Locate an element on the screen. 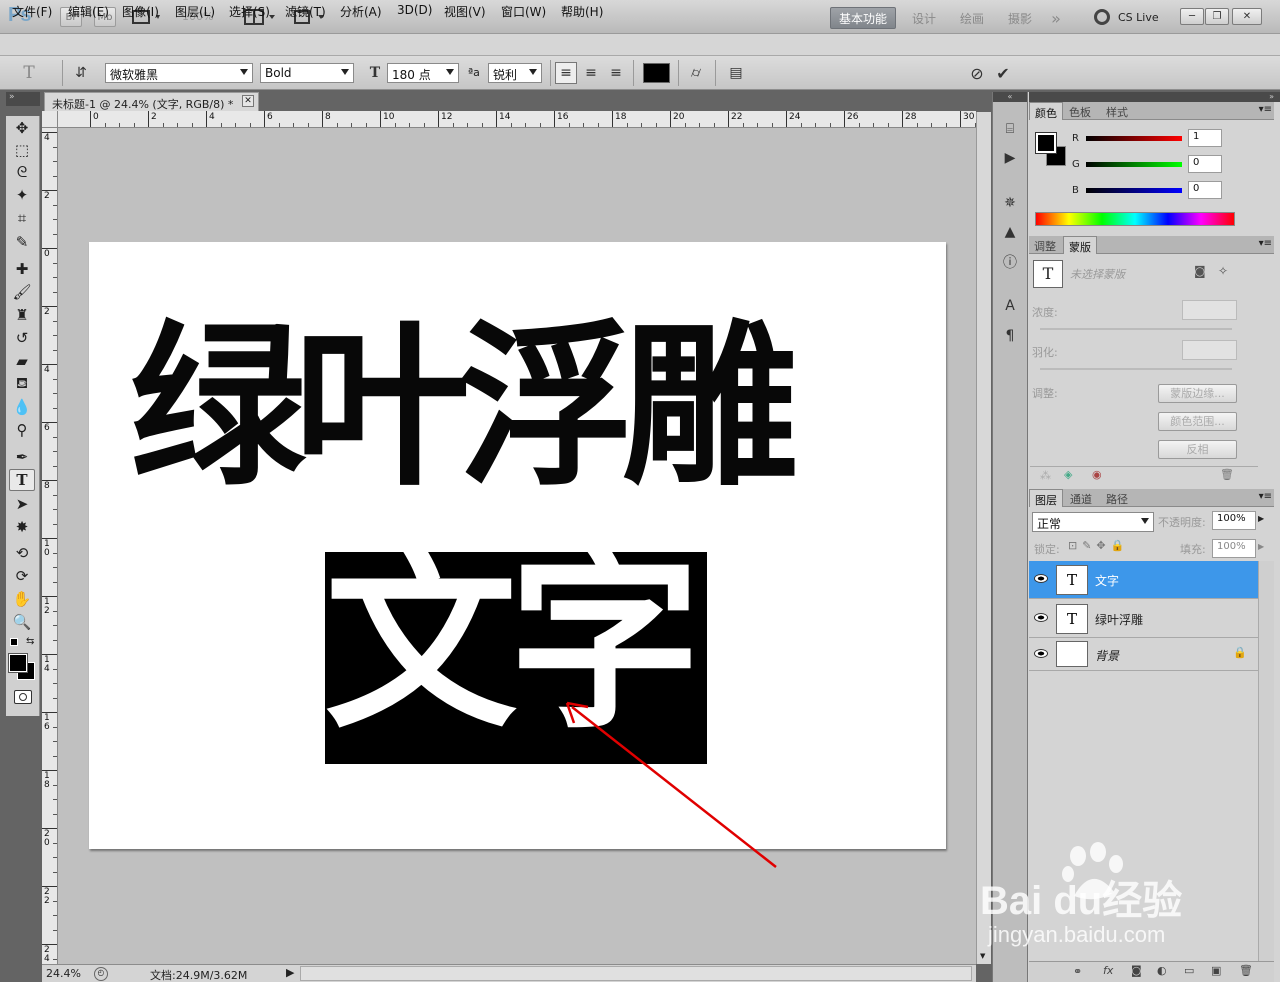  menu-help: 帮助(H) is located at coordinates (582, 11).